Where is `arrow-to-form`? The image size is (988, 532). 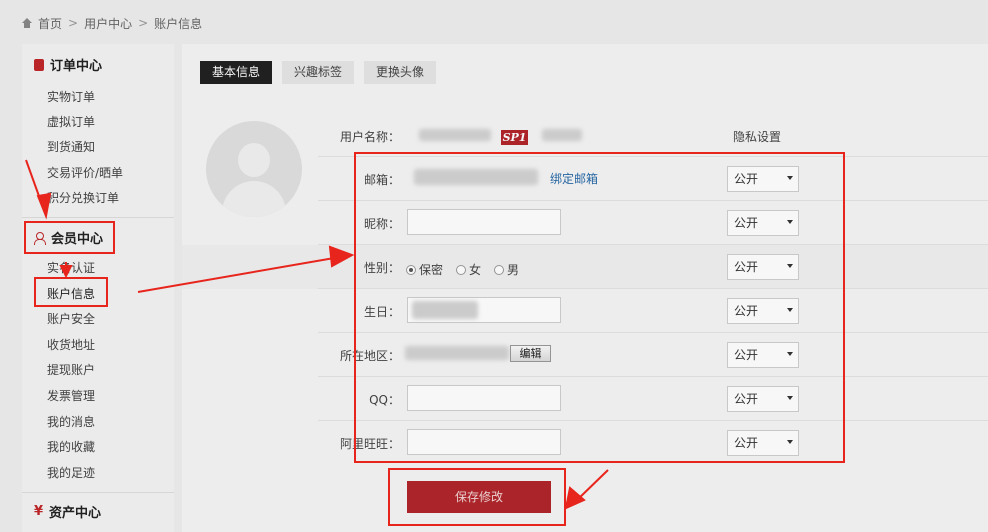
arrow-to-form is located at coordinates (239, 274).